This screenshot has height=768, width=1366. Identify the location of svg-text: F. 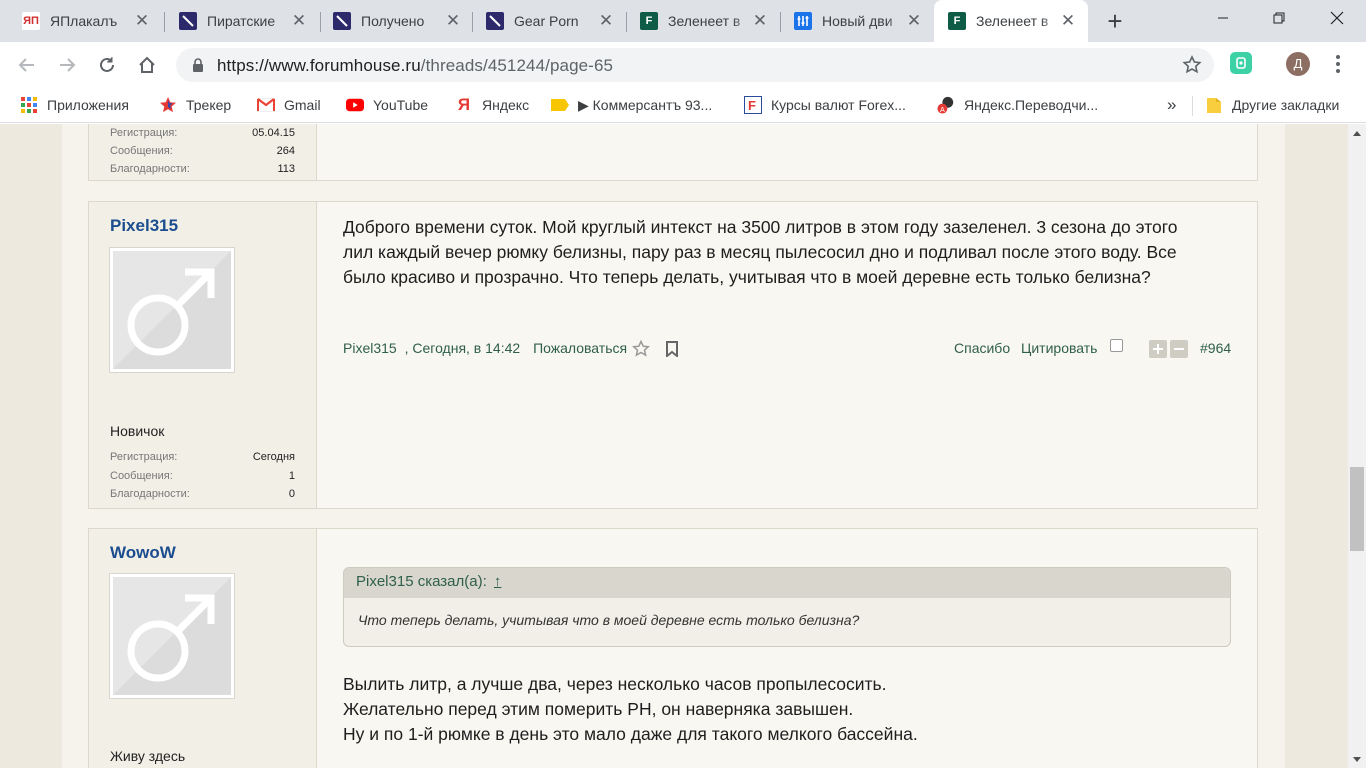
(752, 105).